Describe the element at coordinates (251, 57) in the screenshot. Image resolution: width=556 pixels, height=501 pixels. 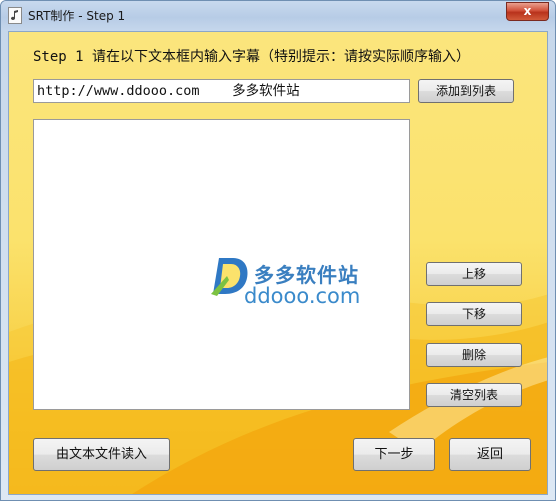
I see `step-instruction: Step 1 请在以下文本框内输入字幕（特别提示：请按实际顺序输入）` at that location.